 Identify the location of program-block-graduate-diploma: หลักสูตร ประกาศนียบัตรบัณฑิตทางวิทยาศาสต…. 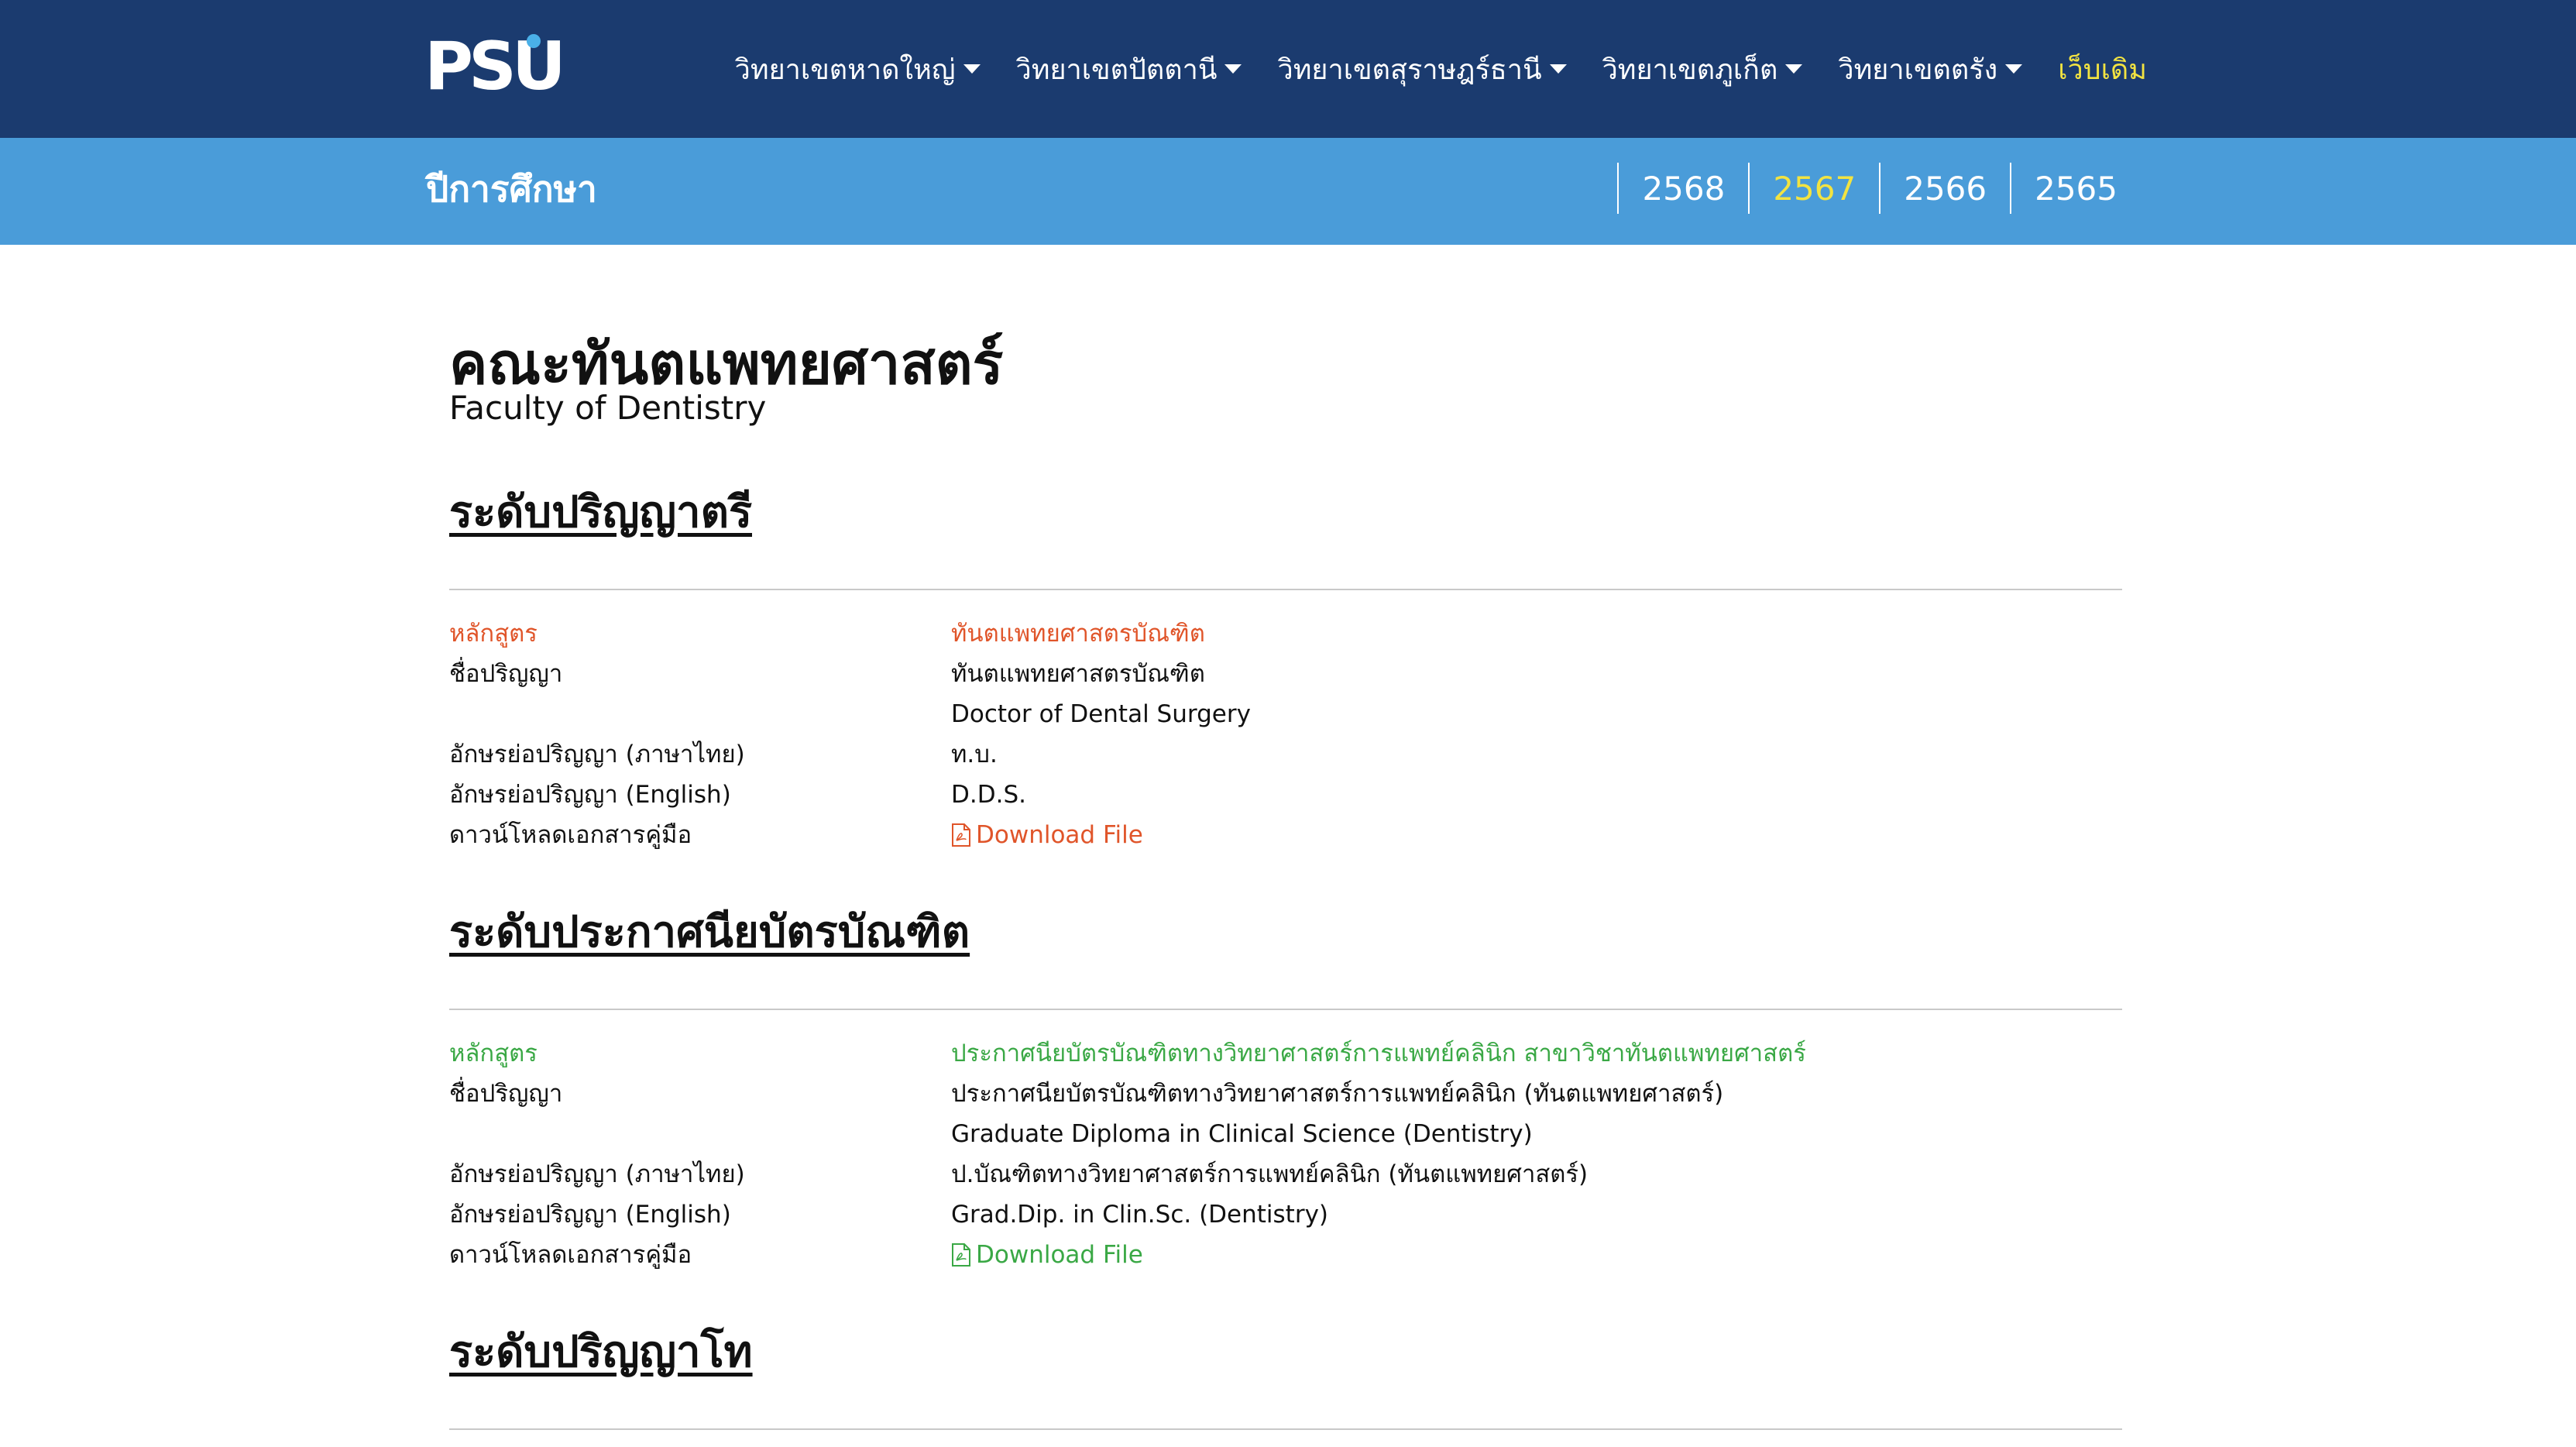
(1285, 1154).